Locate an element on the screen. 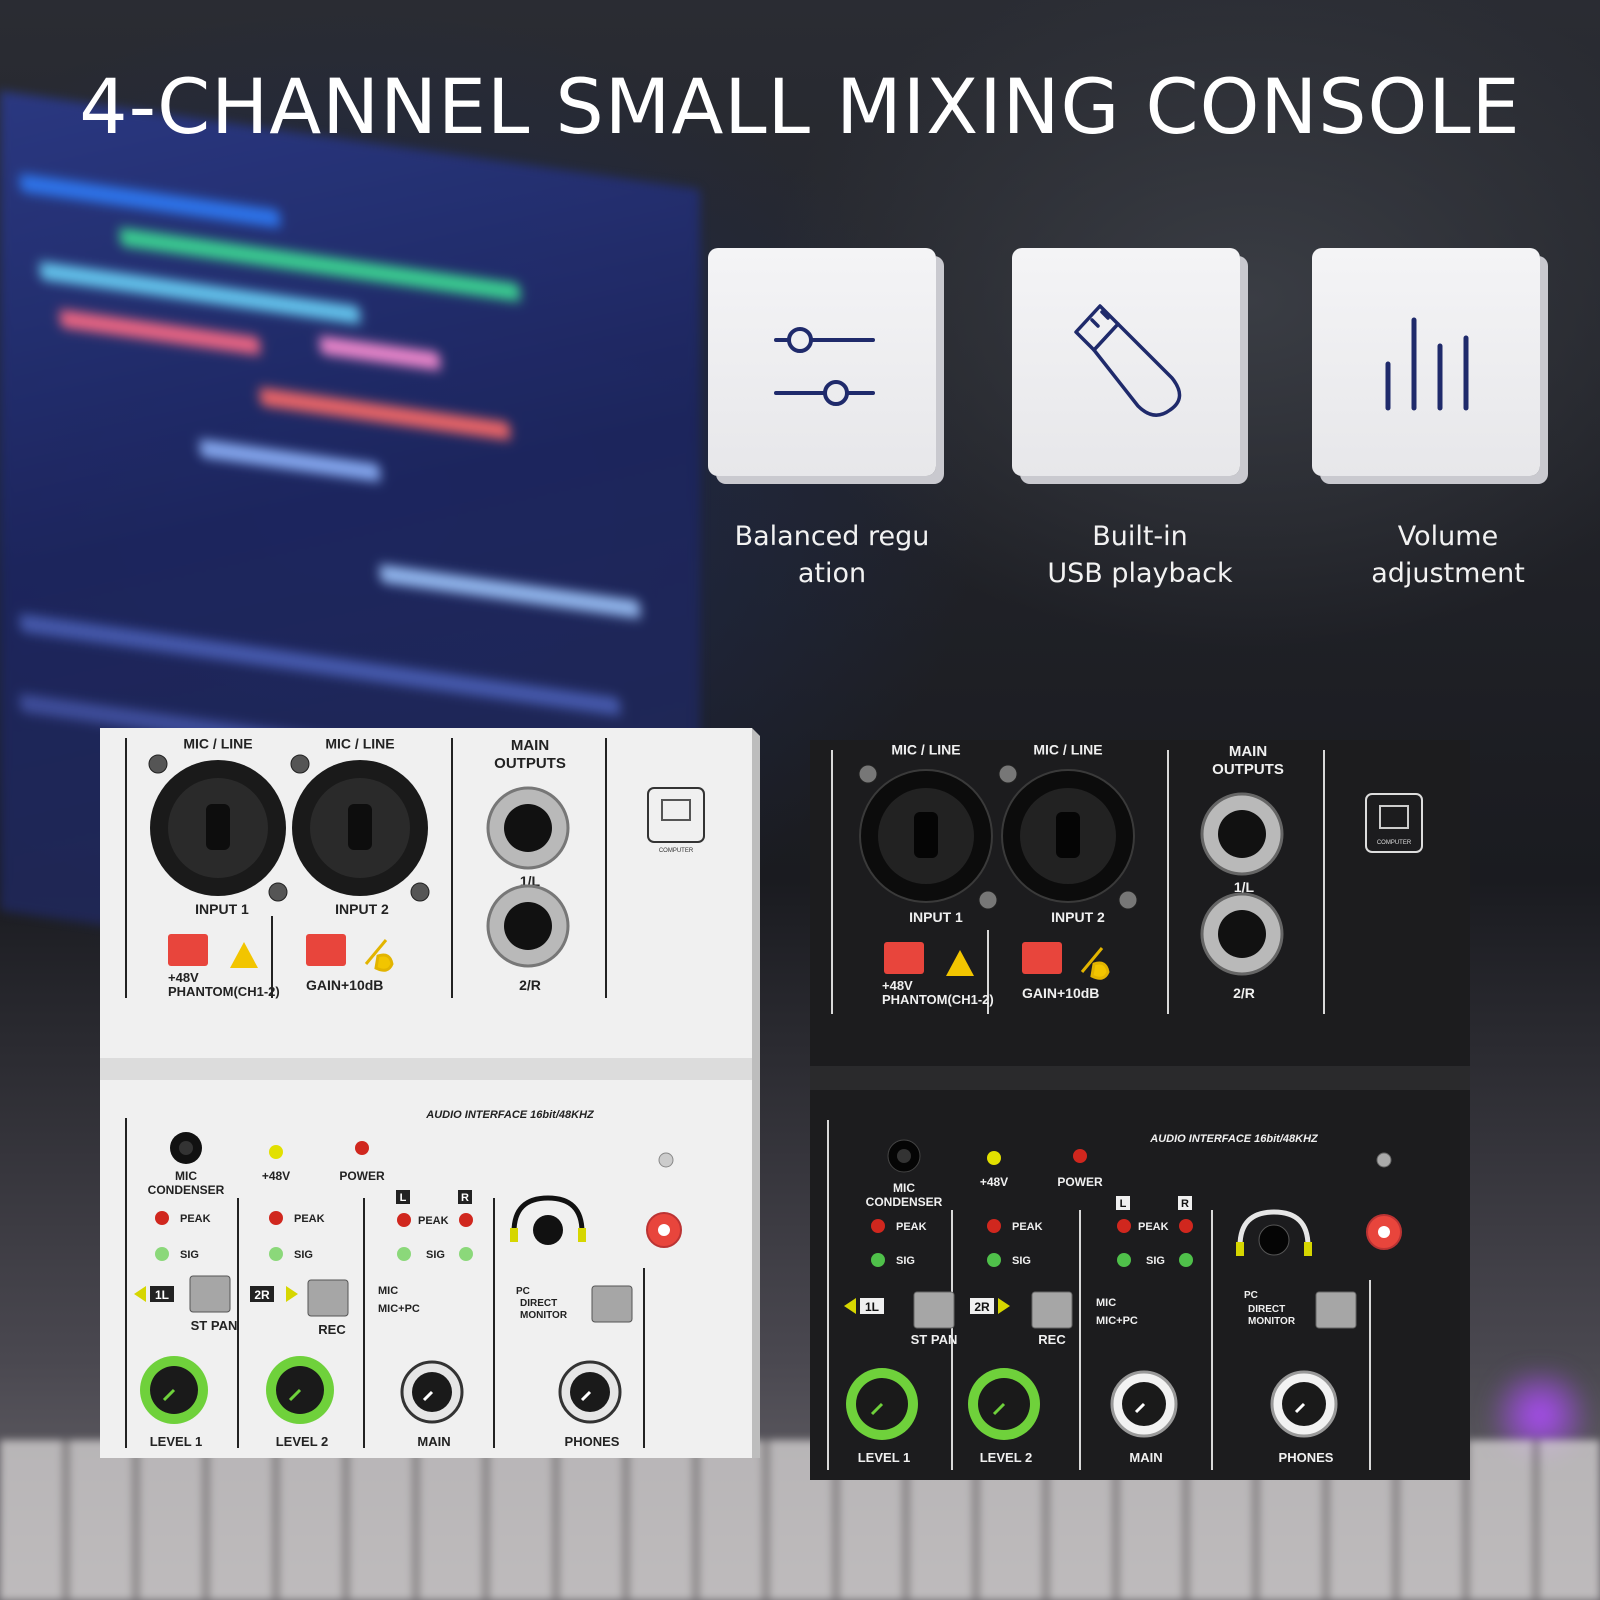 This screenshot has width=1600, height=1600. usb-drive-icon is located at coordinates (1128, 360).